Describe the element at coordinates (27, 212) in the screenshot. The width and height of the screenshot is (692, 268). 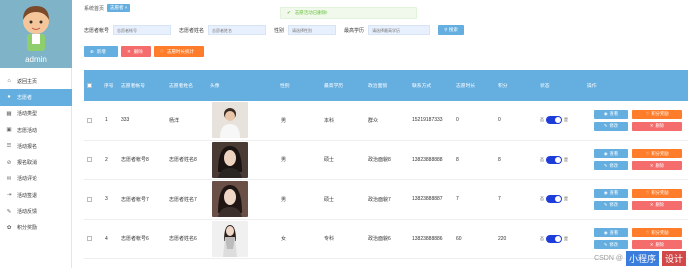
I see `sidebar-item-label: 活动反馈` at that location.